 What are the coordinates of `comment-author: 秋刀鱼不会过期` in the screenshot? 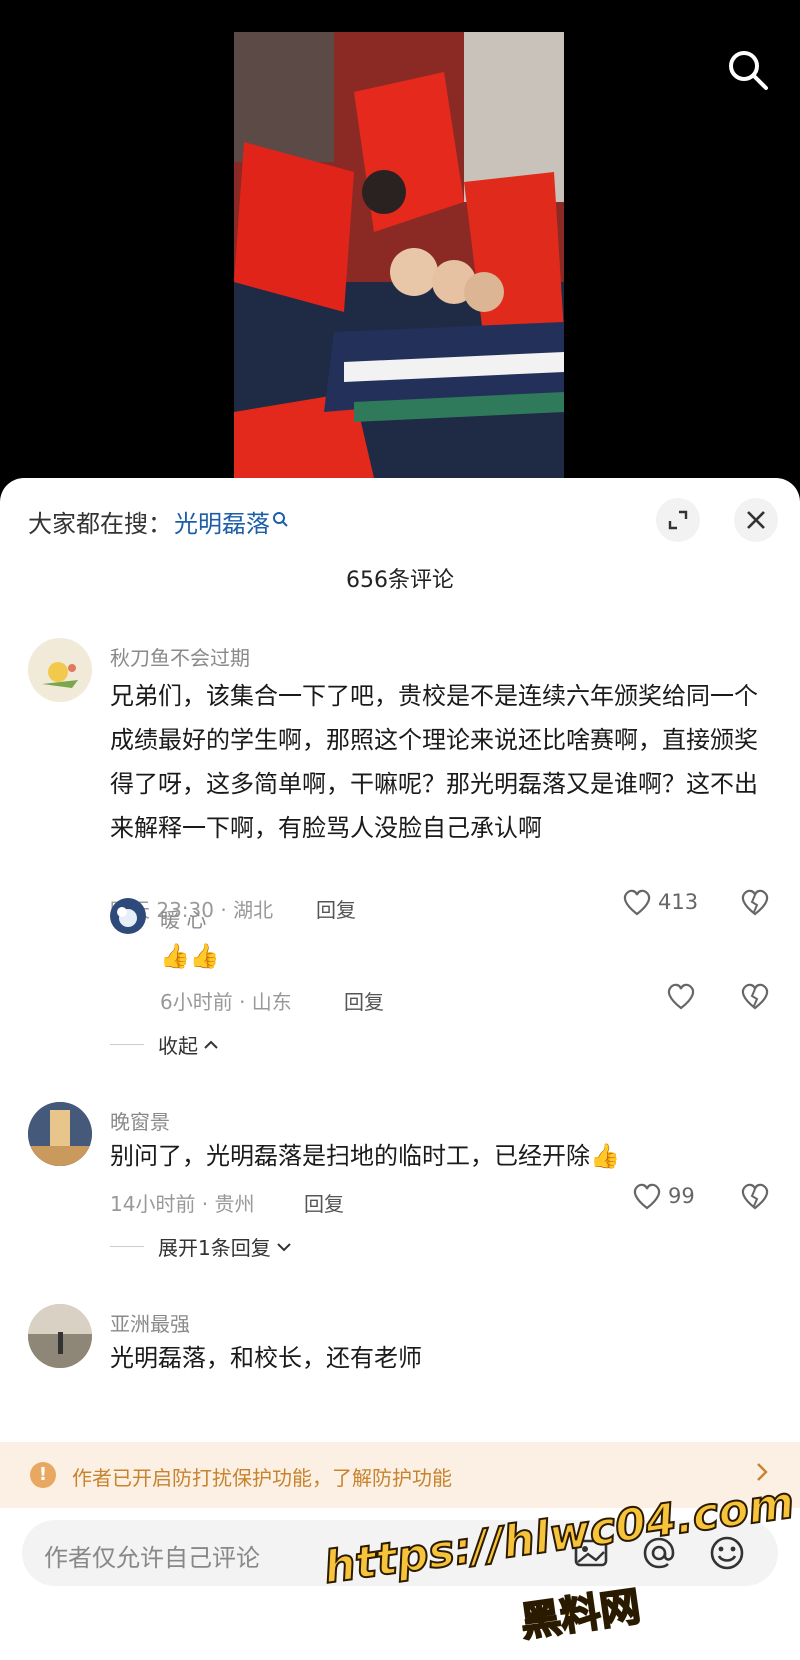 It's located at (180, 656).